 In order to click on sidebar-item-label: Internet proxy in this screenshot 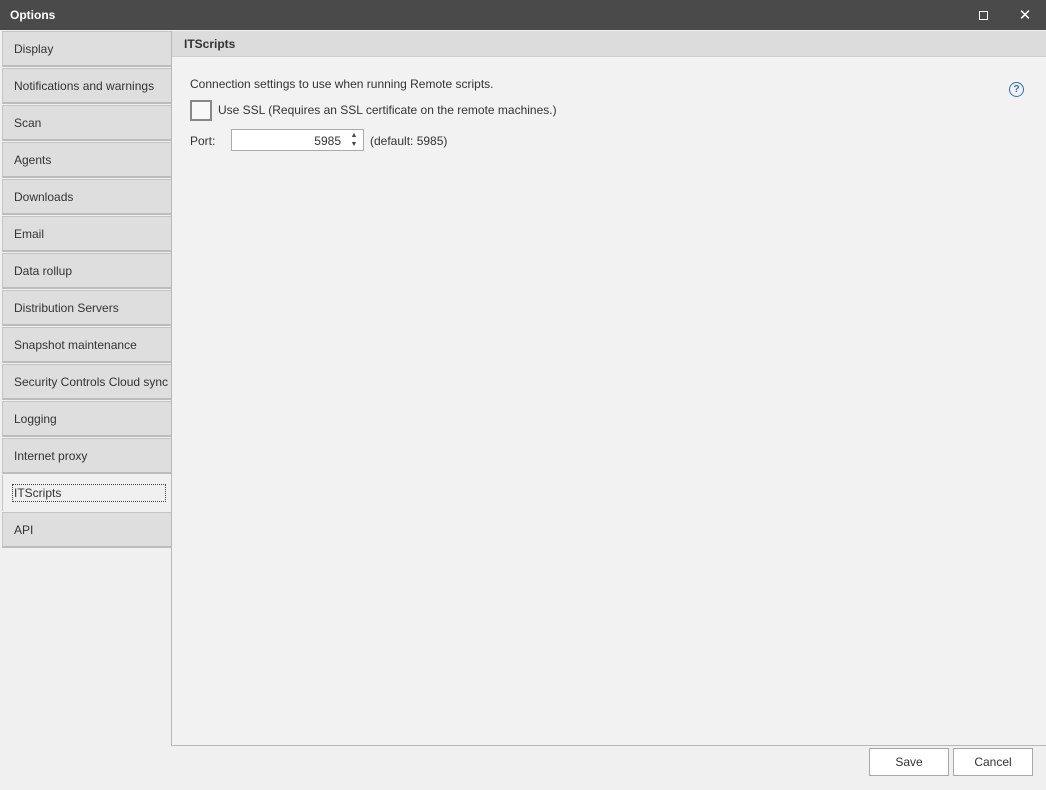, I will do `click(51, 455)`.